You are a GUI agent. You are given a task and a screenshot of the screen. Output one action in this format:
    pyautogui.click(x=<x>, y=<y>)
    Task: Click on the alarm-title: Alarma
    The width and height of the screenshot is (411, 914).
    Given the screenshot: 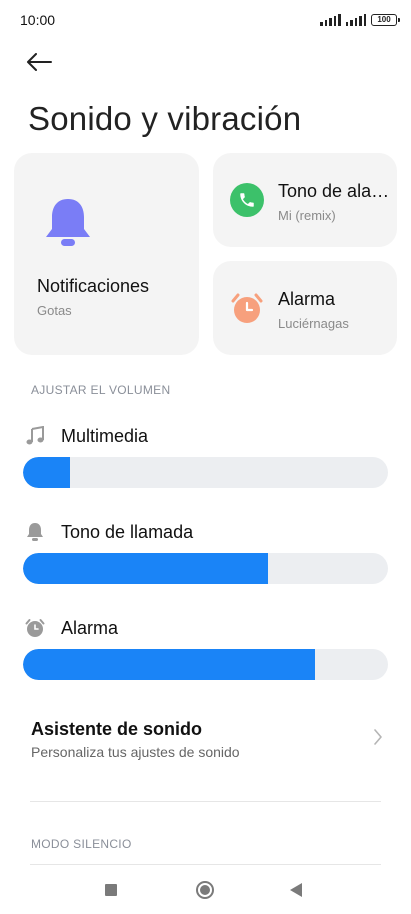 What is the action you would take?
    pyautogui.click(x=307, y=299)
    